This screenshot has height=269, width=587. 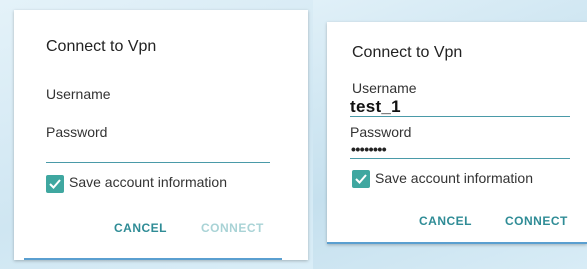 I want to click on username-field-underline, so click(x=460, y=116).